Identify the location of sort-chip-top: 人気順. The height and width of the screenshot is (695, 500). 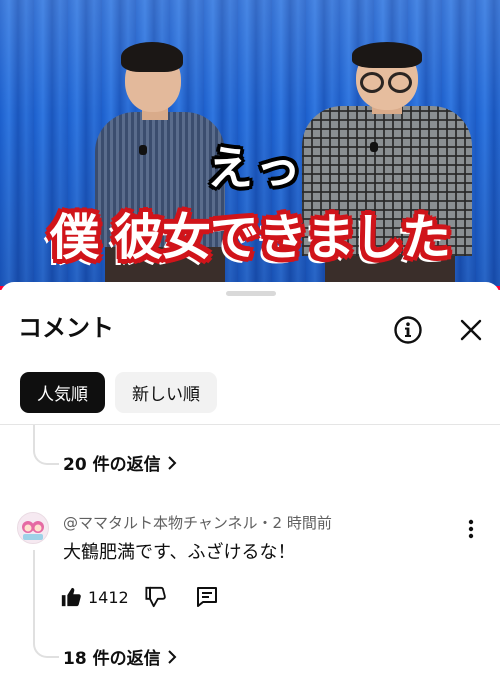
(62, 392).